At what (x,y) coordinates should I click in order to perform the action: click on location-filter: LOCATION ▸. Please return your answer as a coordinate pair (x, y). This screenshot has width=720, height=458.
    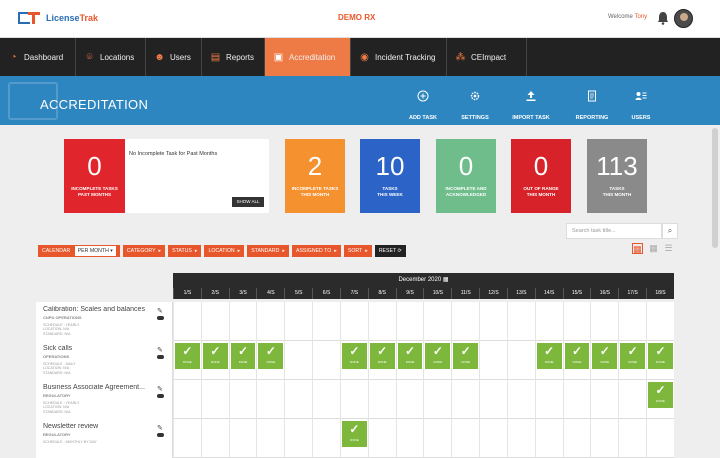
    Looking at the image, I should click on (224, 251).